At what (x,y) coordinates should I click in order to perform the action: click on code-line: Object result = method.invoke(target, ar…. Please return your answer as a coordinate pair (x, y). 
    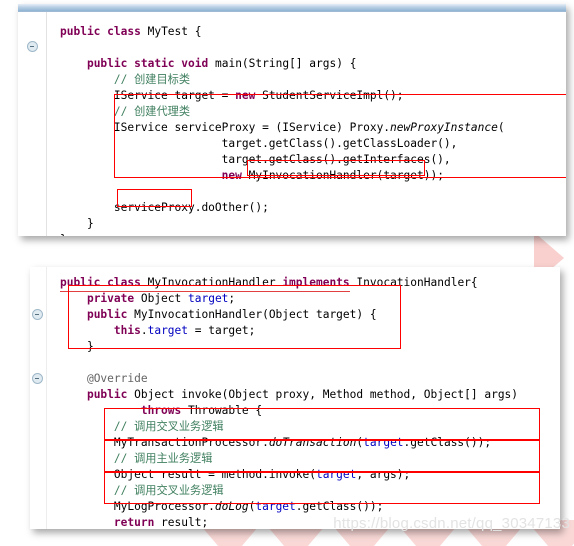
    Looking at the image, I should click on (289, 475).